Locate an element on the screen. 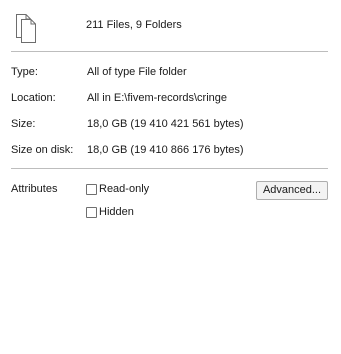 The width and height of the screenshot is (341, 354). type-label: Type: is located at coordinates (24, 72).